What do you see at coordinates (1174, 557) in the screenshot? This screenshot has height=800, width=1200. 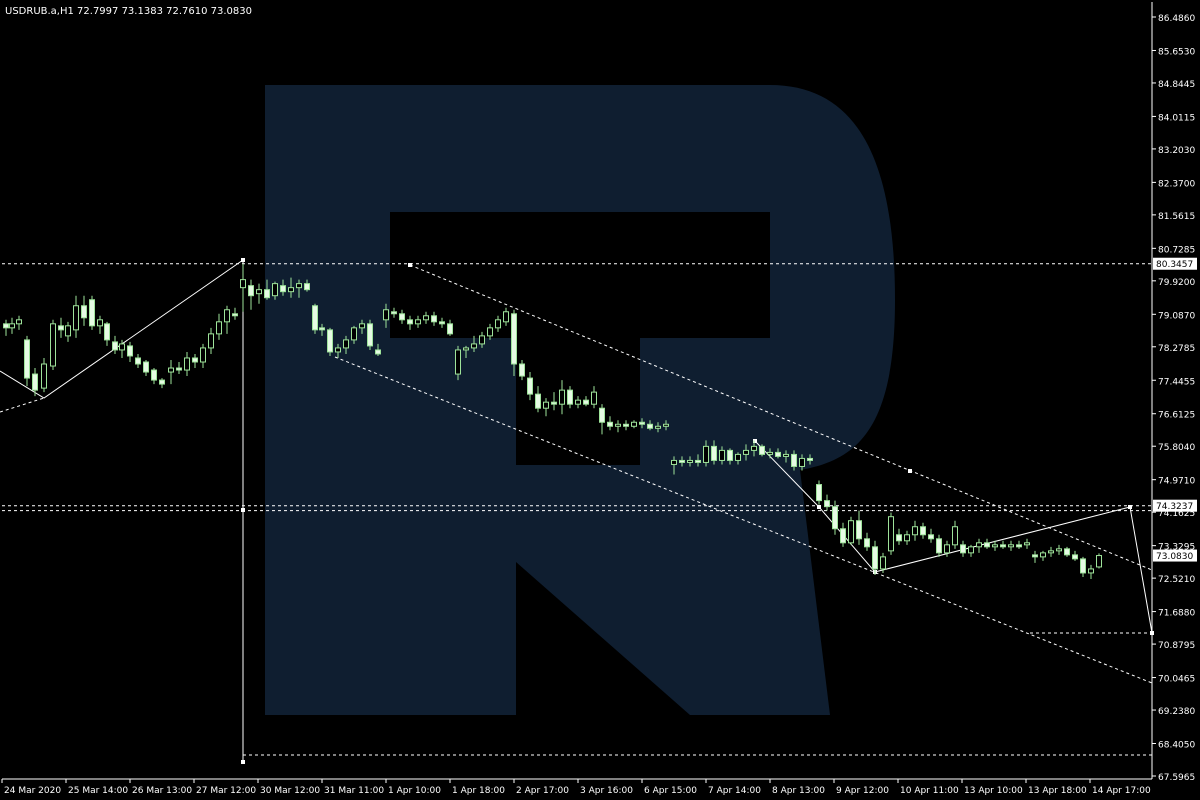 I see `price-box-label-current: 73.0830` at bounding box center [1174, 557].